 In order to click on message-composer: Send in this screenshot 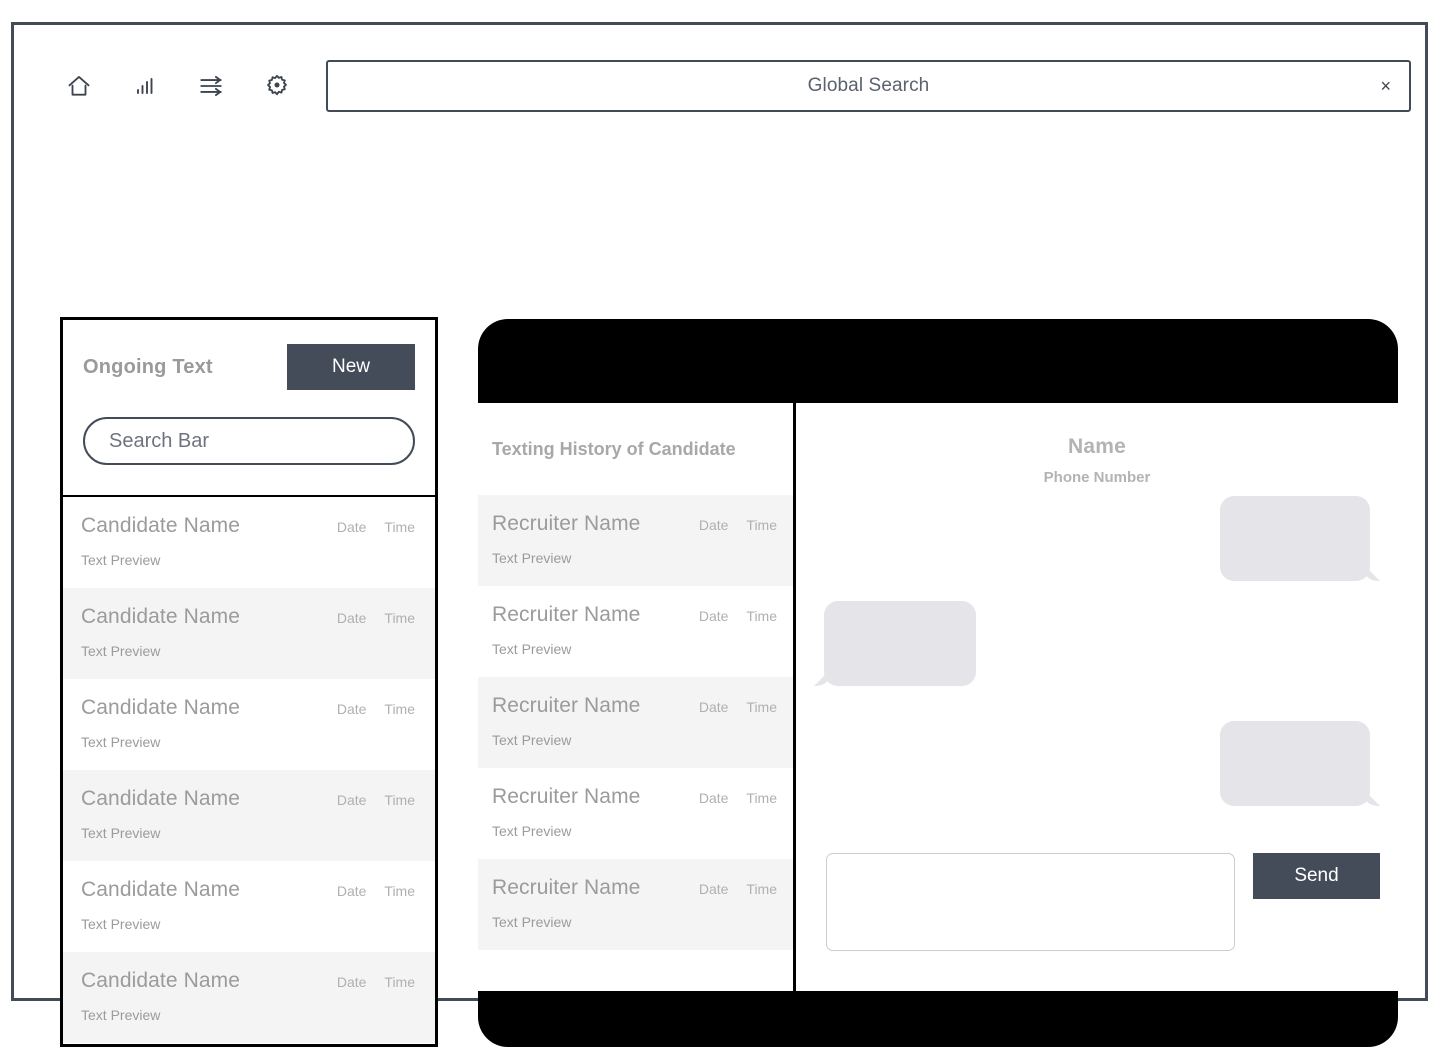, I will do `click(1103, 902)`.